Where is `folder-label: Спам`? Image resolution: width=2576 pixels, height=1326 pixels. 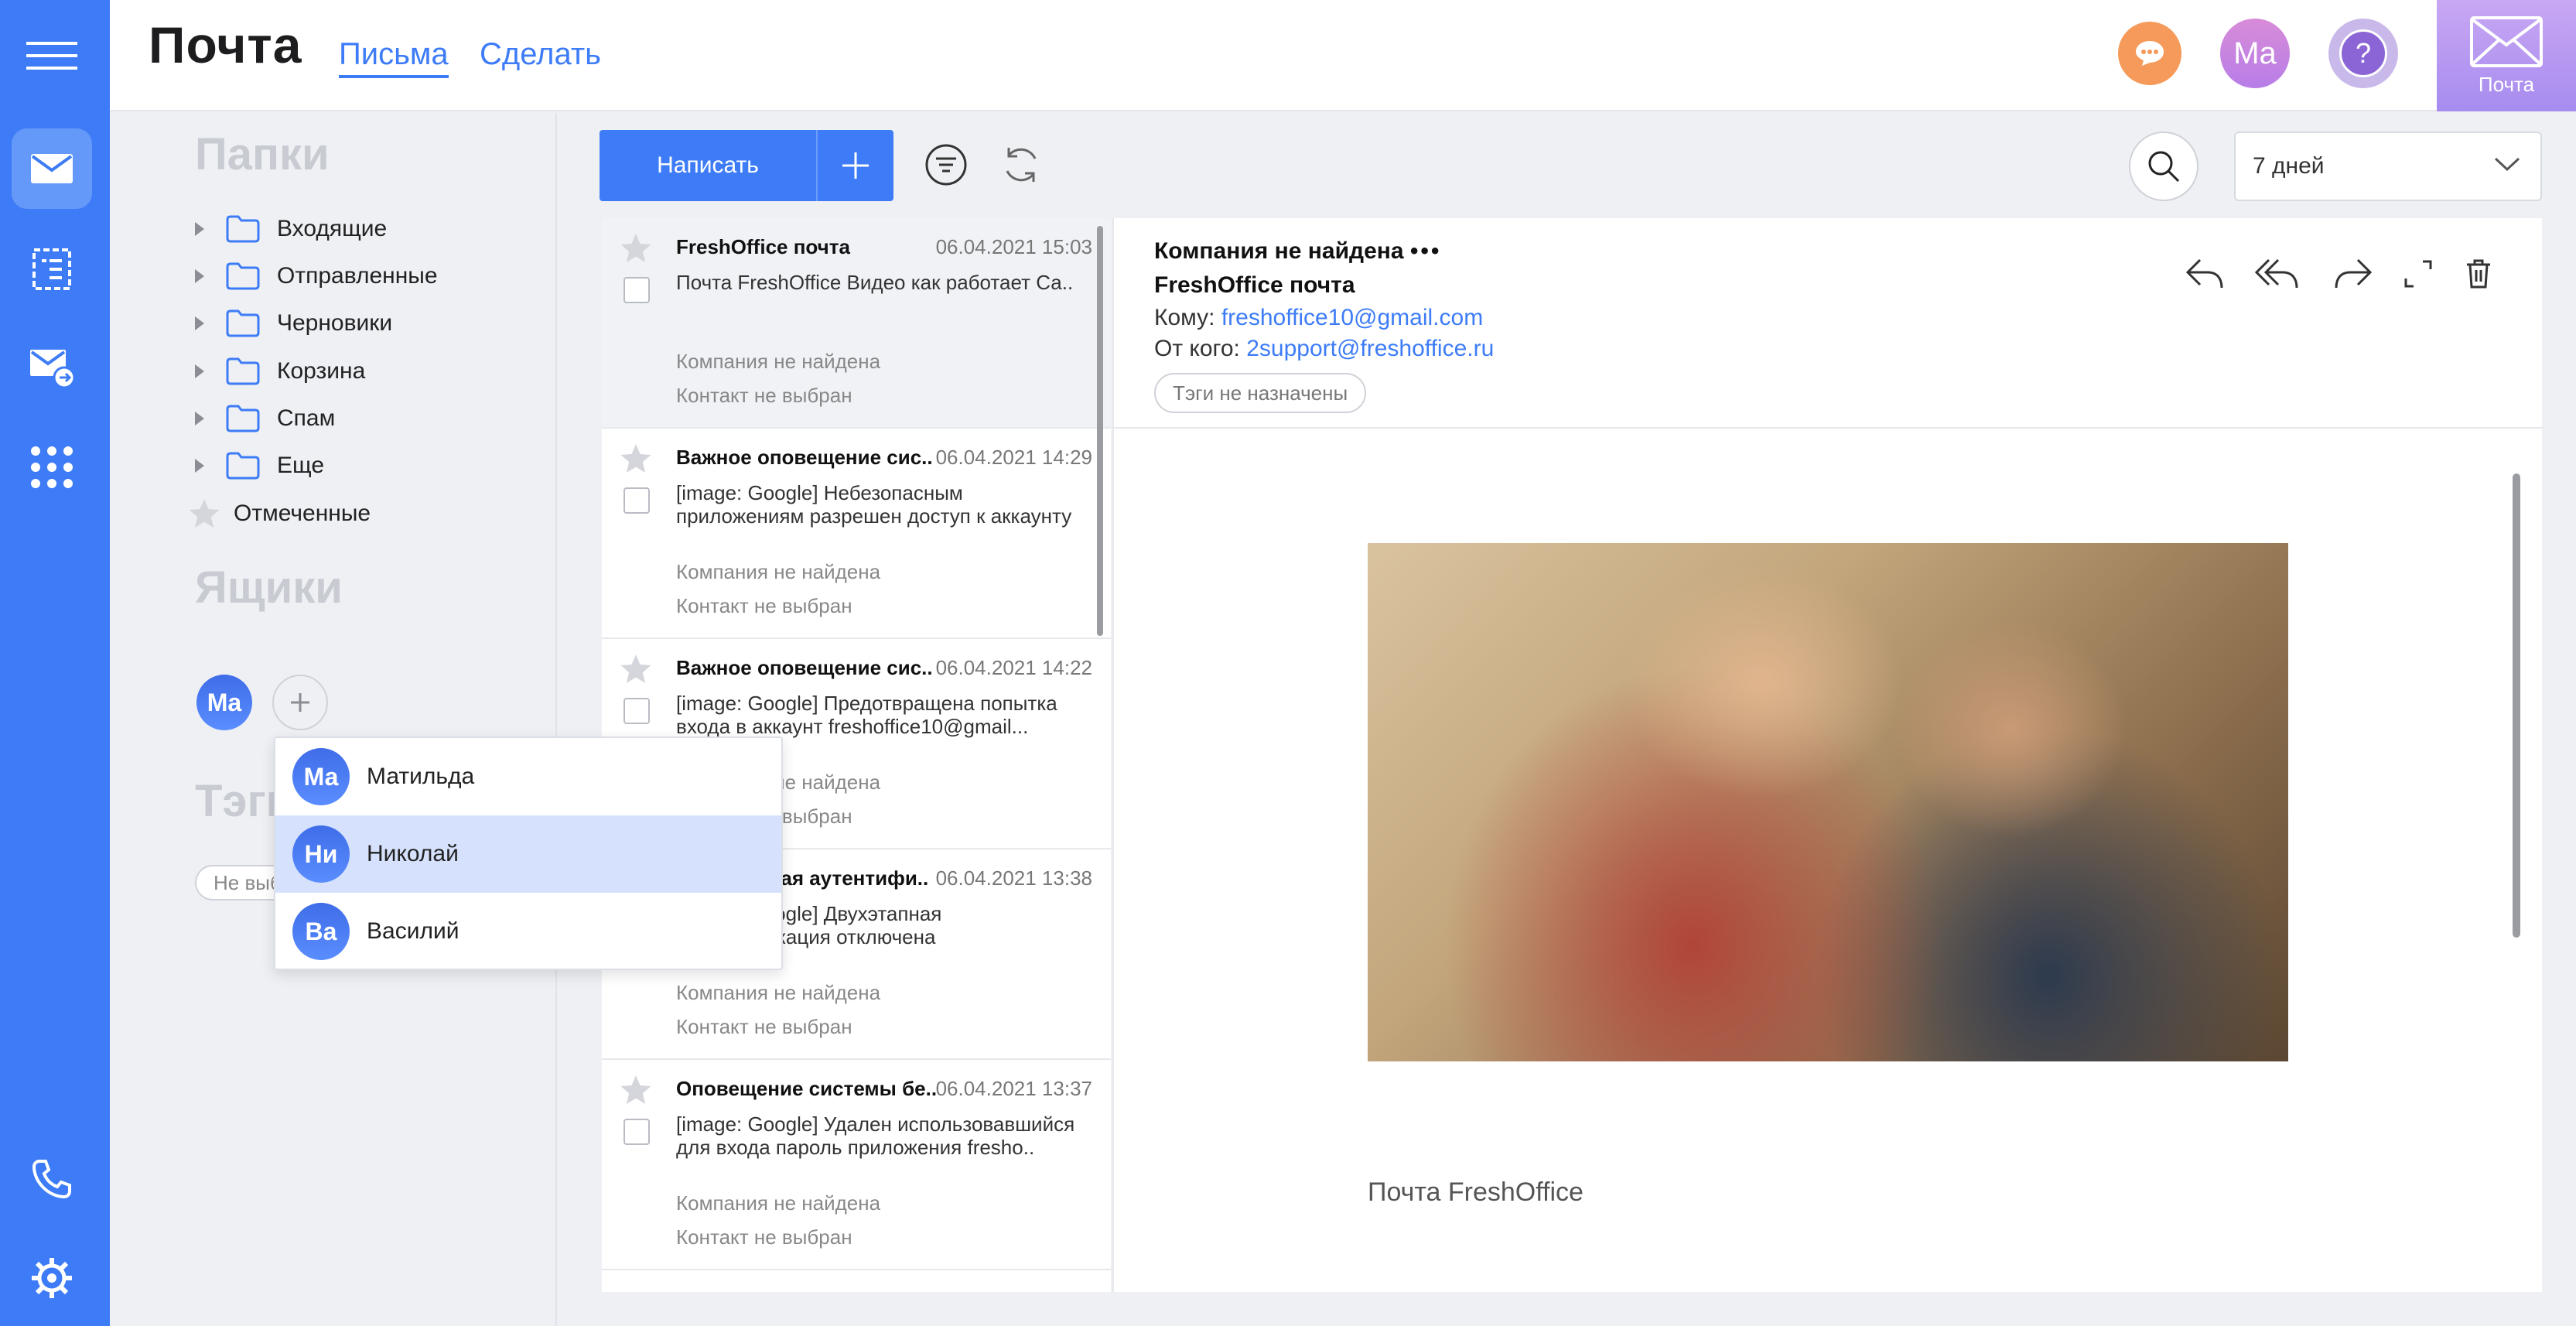 folder-label: Спам is located at coordinates (306, 418).